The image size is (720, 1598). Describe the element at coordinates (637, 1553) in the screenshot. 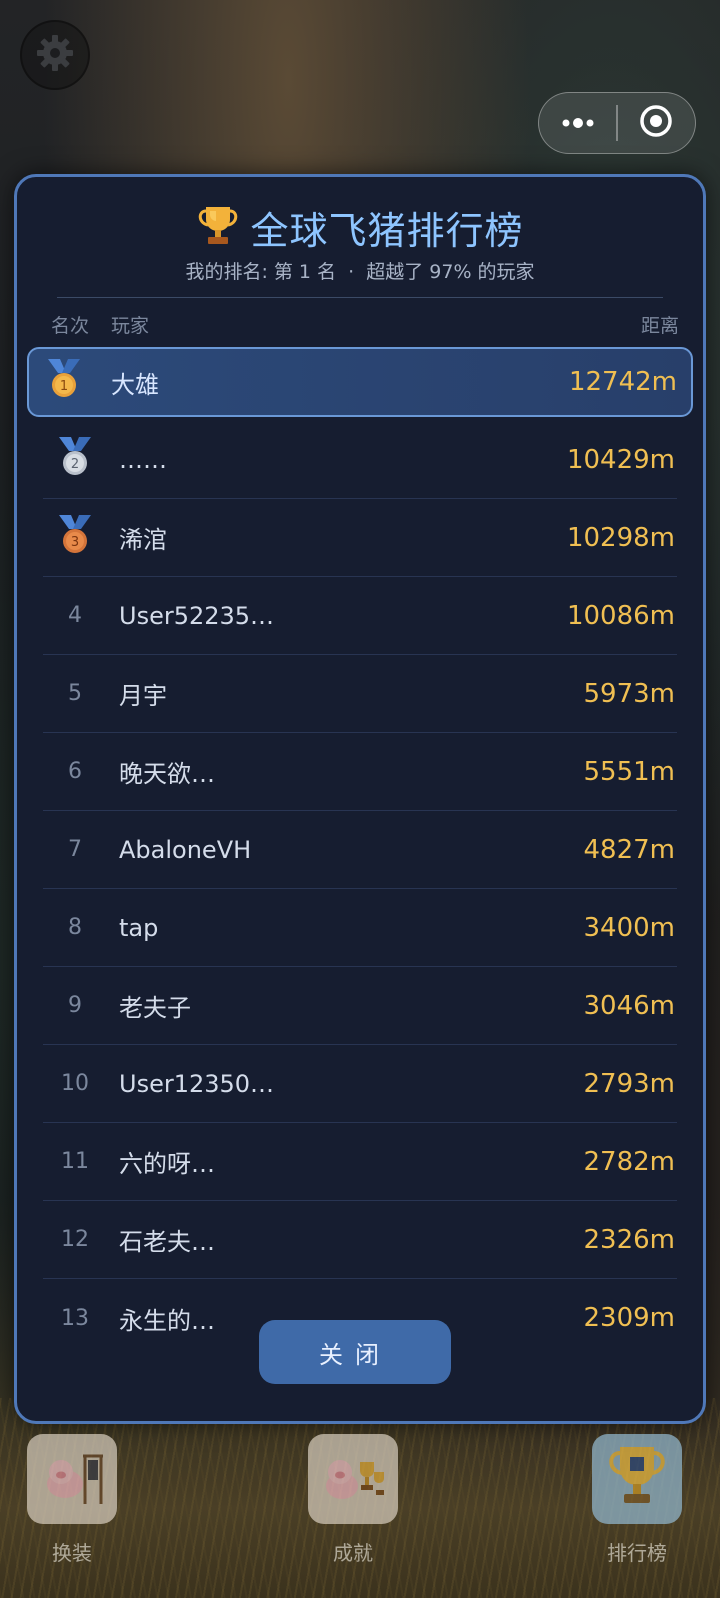

I see `tab-leaderboard-label: 排行榜` at that location.